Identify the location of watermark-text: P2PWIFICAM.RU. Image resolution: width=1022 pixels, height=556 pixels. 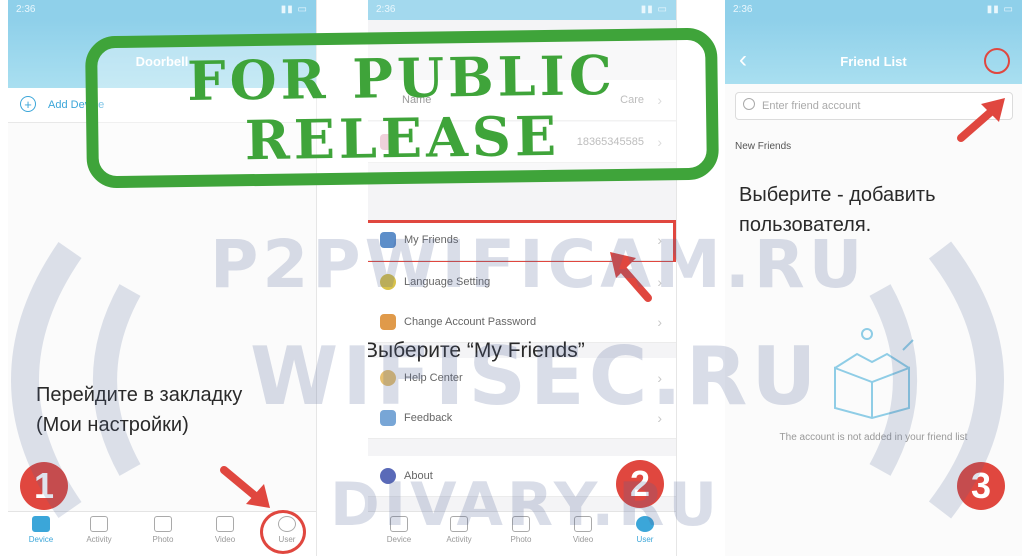
(538, 264).